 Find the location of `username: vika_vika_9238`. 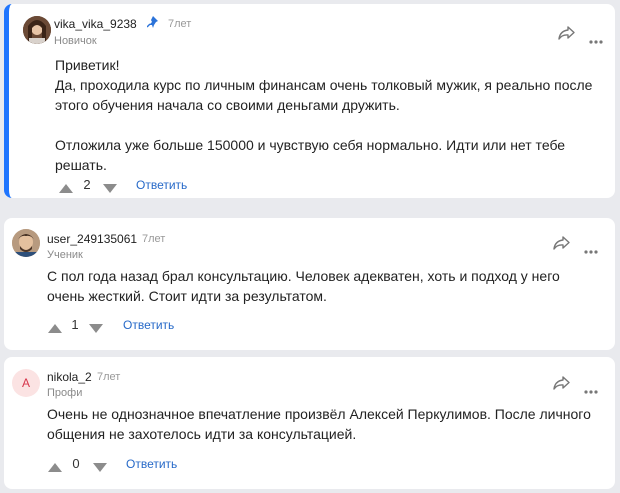

username: vika_vika_9238 is located at coordinates (95, 24).